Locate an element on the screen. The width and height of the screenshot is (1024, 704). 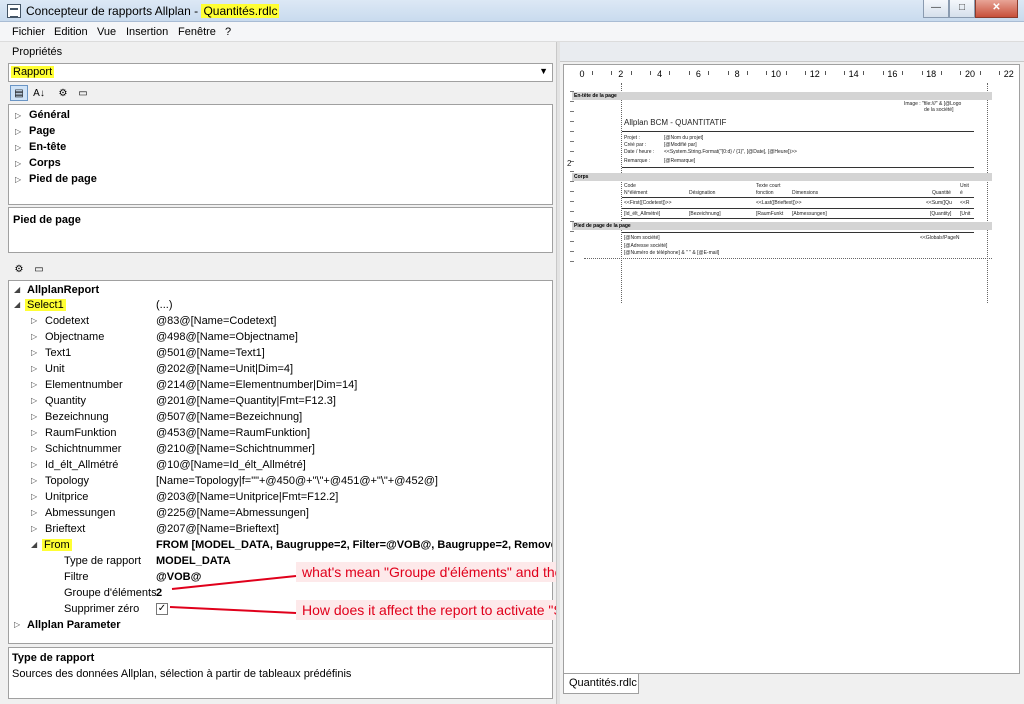
menu-fenetre: Fenêtre is located at coordinates (197, 32).